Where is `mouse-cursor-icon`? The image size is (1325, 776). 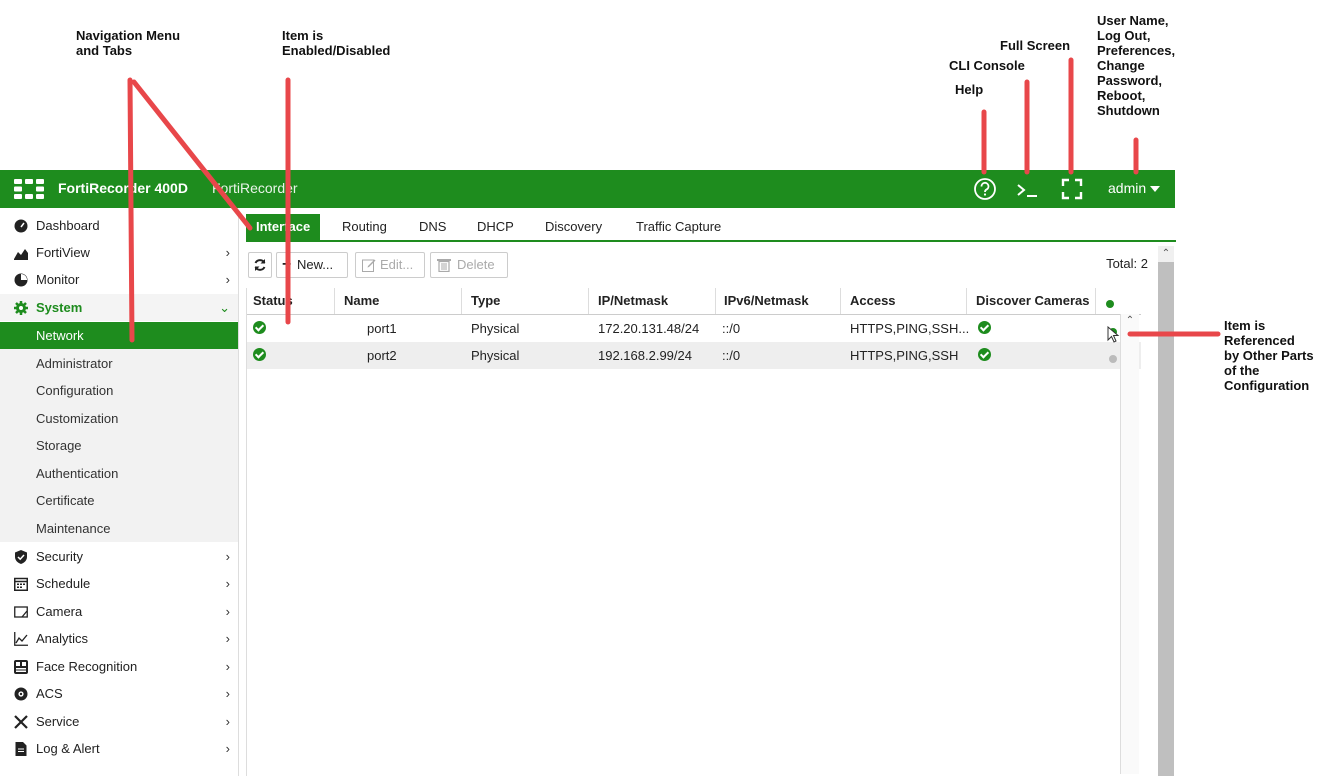 mouse-cursor-icon is located at coordinates (1113, 334).